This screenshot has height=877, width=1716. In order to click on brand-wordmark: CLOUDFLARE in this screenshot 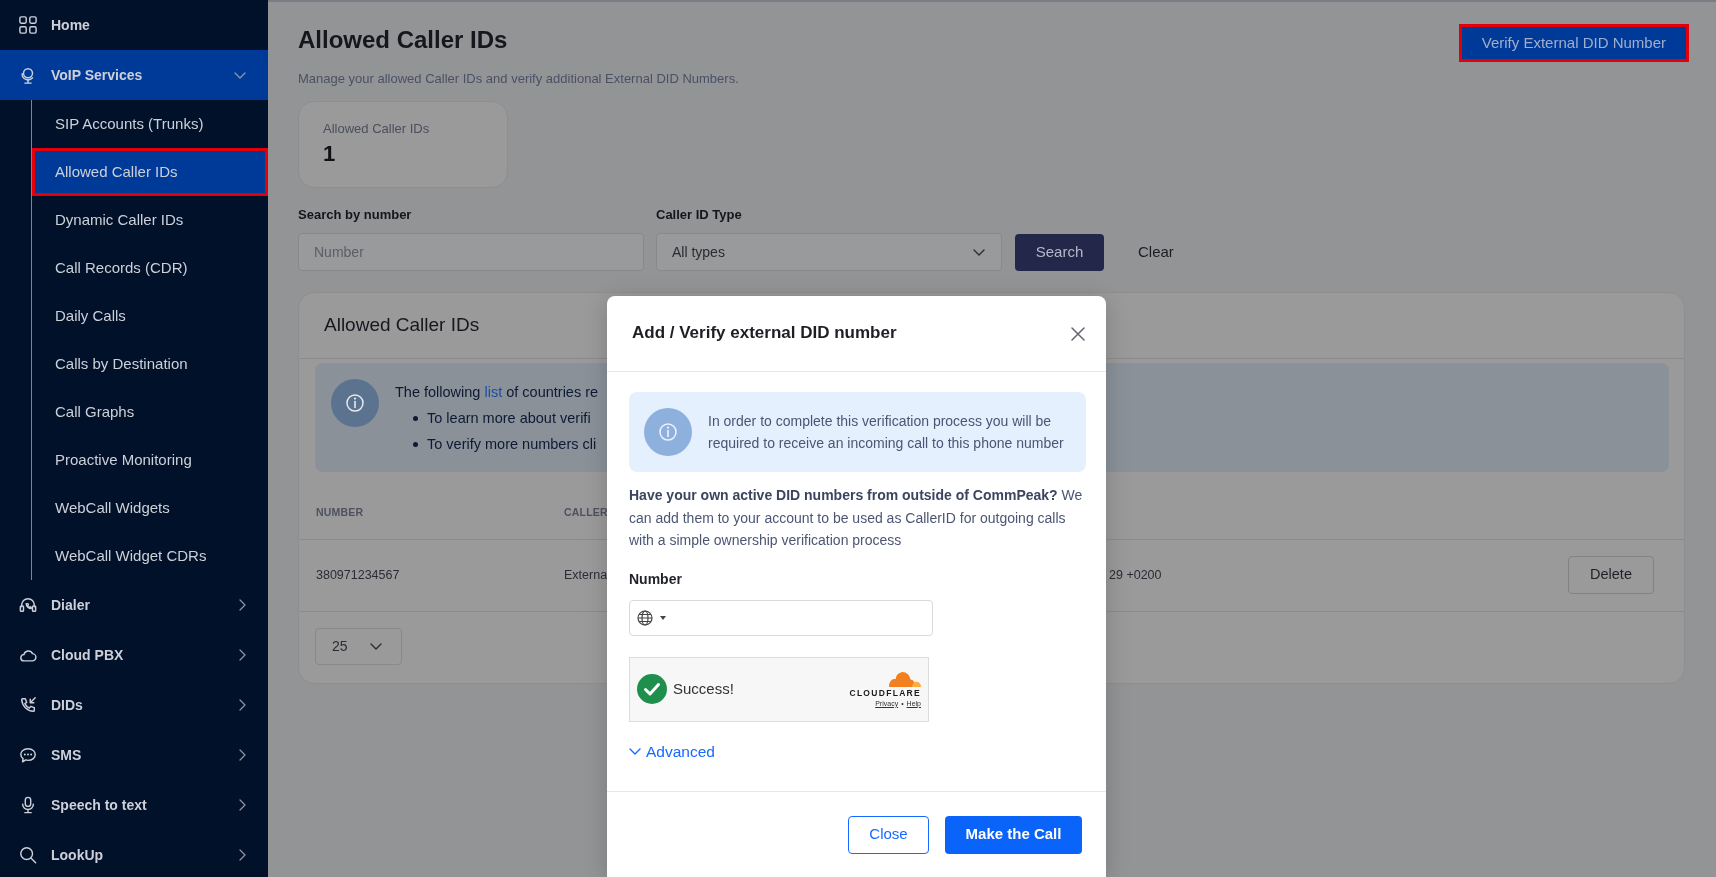, I will do `click(885, 692)`.